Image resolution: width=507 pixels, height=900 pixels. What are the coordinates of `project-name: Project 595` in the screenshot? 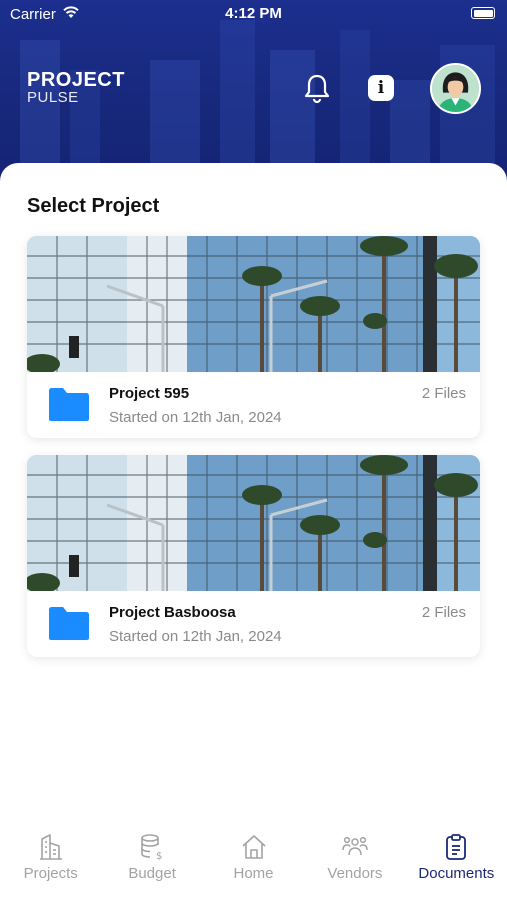 It's located at (149, 393).